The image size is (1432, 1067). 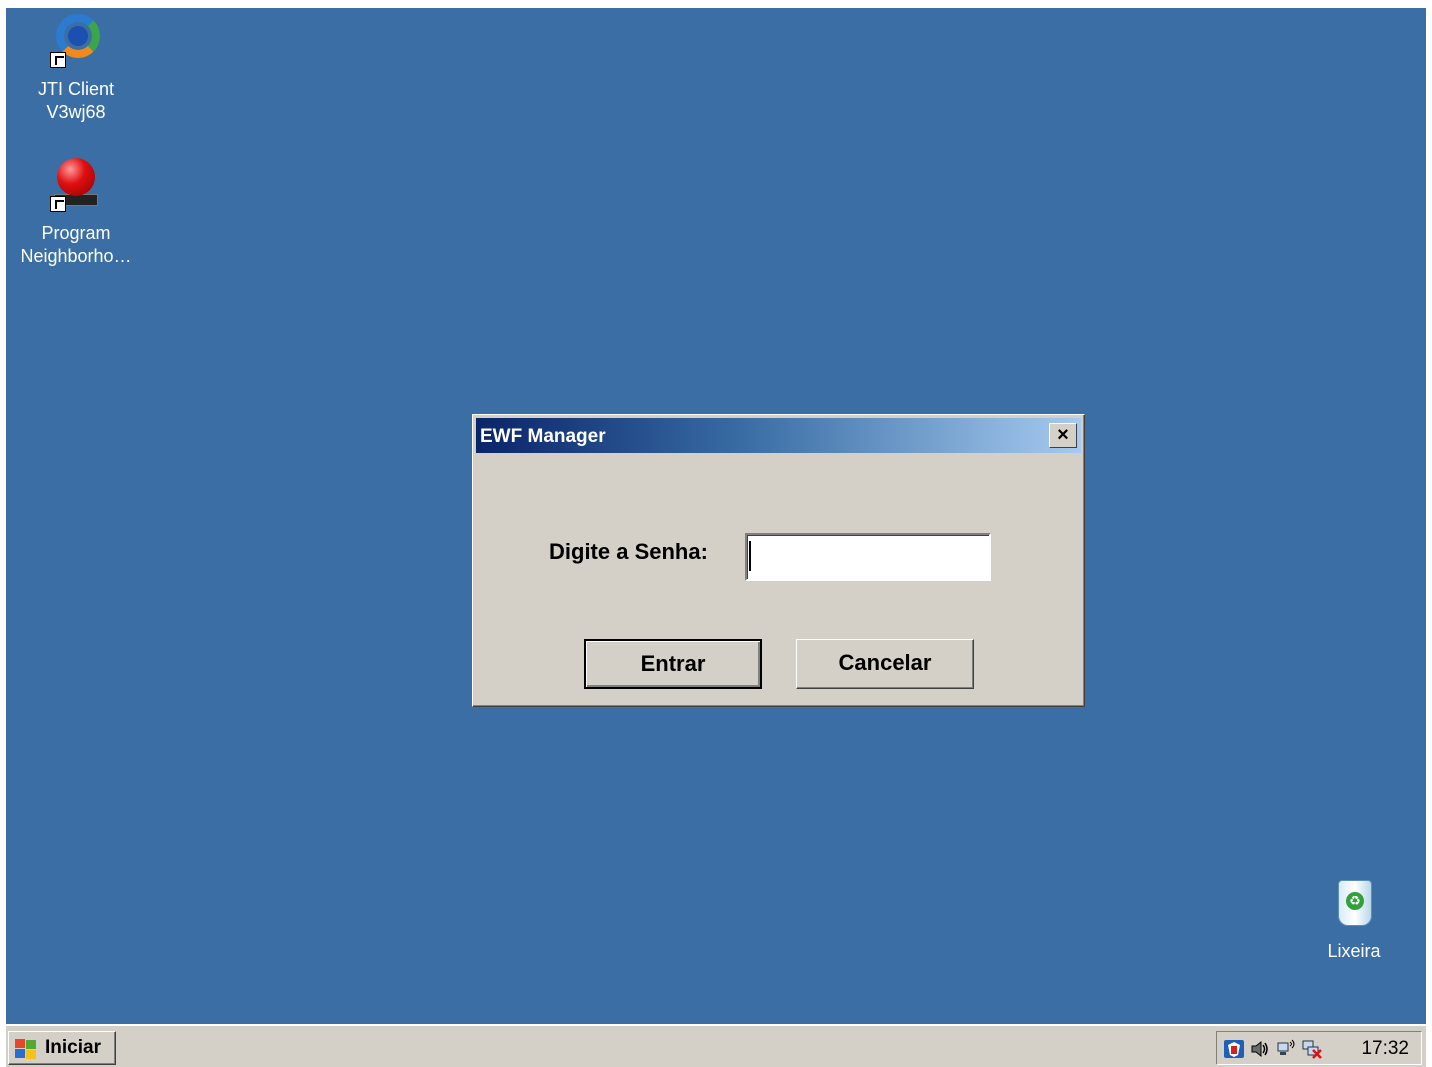 I want to click on desktop-icon-label: Lixeira, so click(x=1354, y=951).